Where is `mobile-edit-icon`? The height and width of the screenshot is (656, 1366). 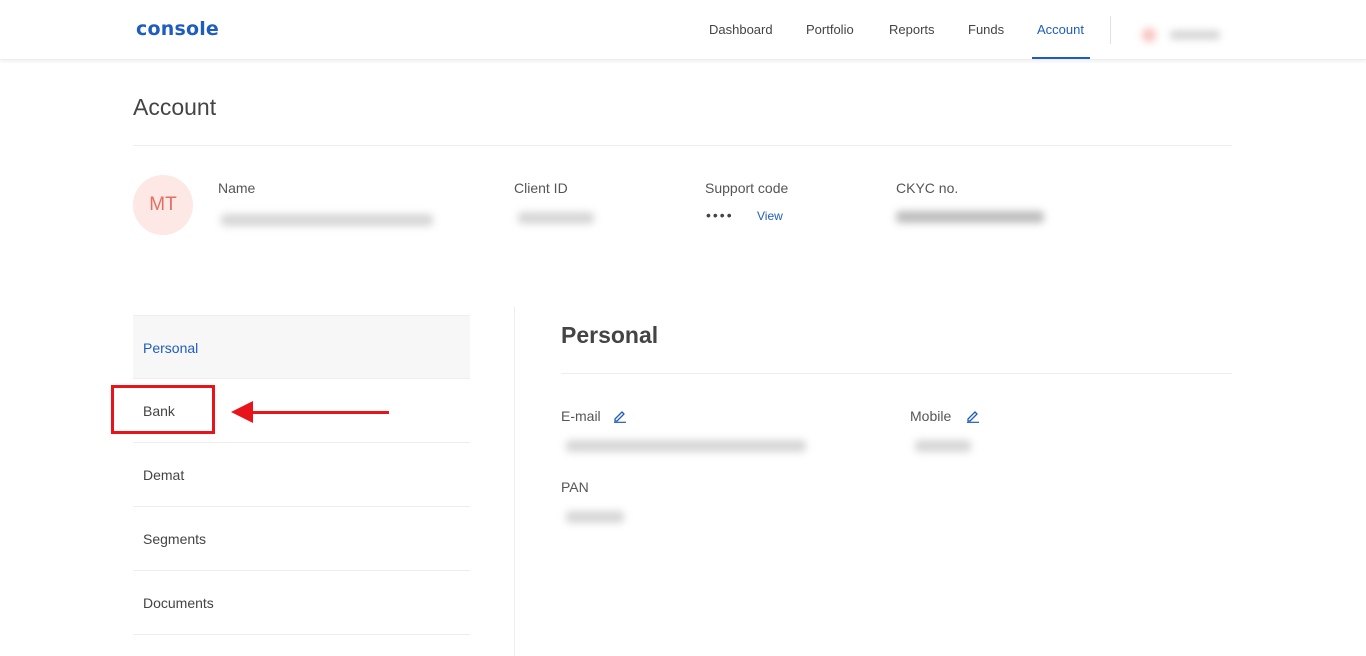 mobile-edit-icon is located at coordinates (973, 416).